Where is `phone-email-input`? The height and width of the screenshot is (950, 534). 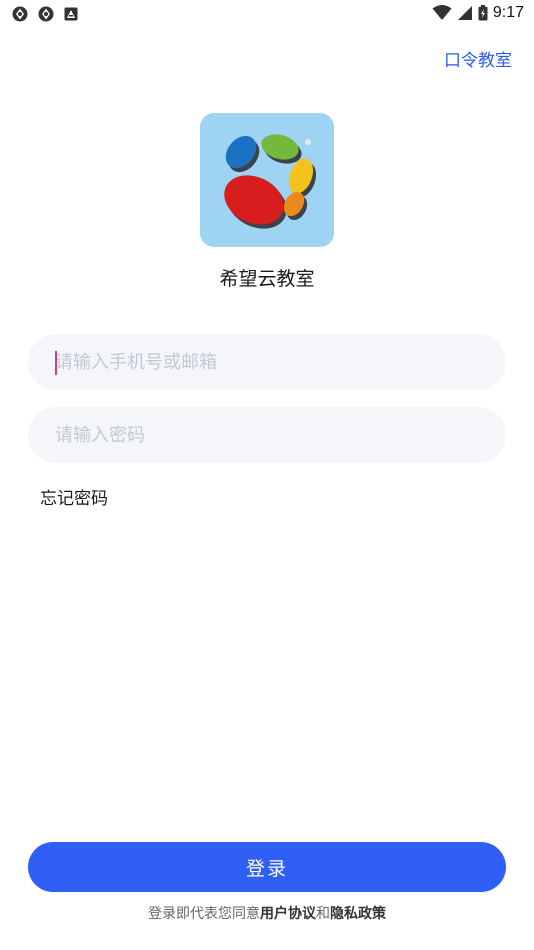 phone-email-input is located at coordinates (267, 362).